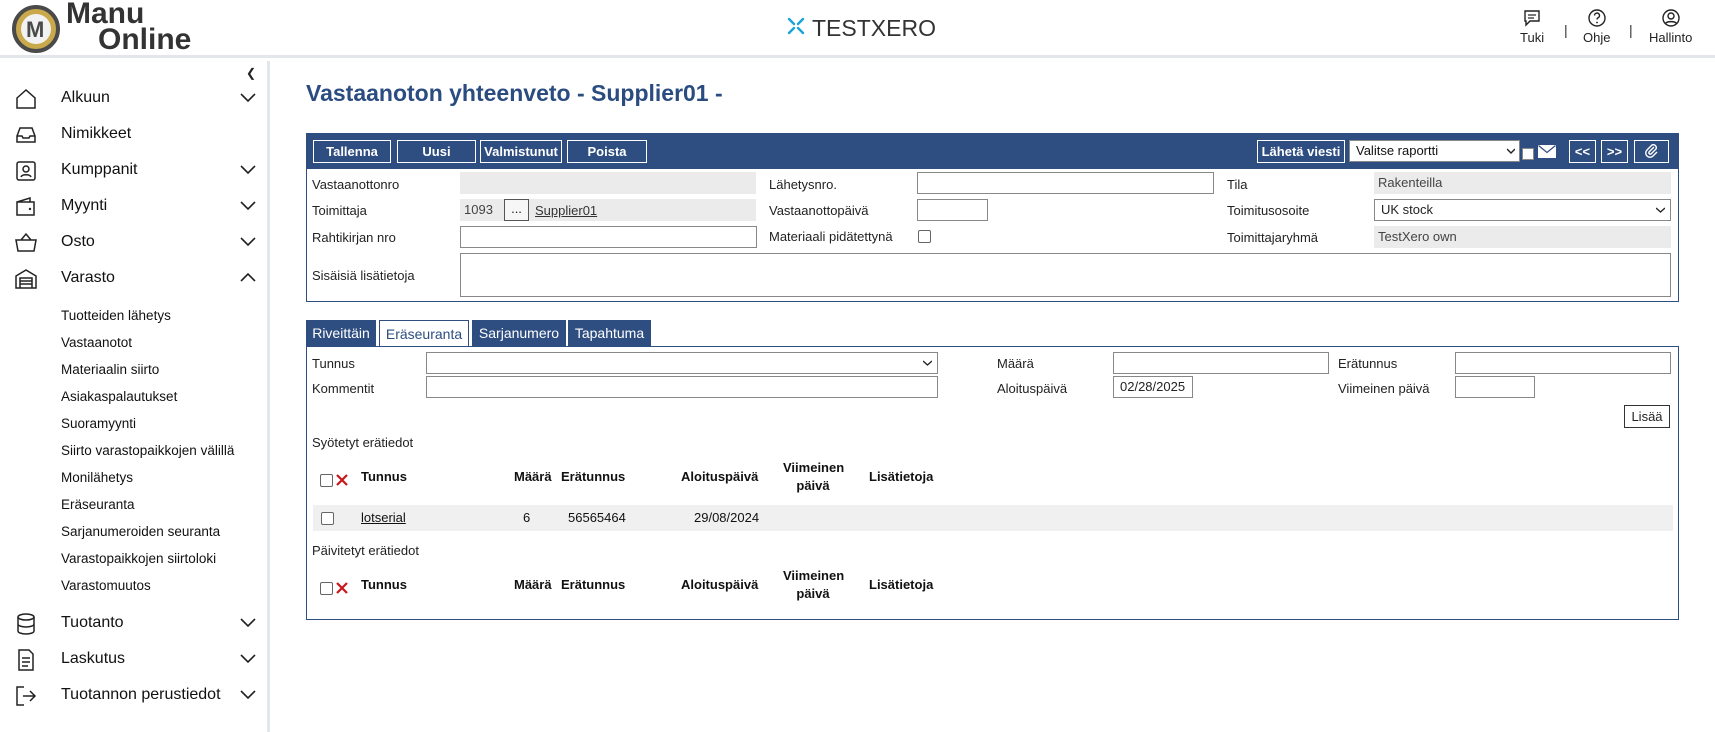  I want to click on receipt-date-input, so click(952, 210).